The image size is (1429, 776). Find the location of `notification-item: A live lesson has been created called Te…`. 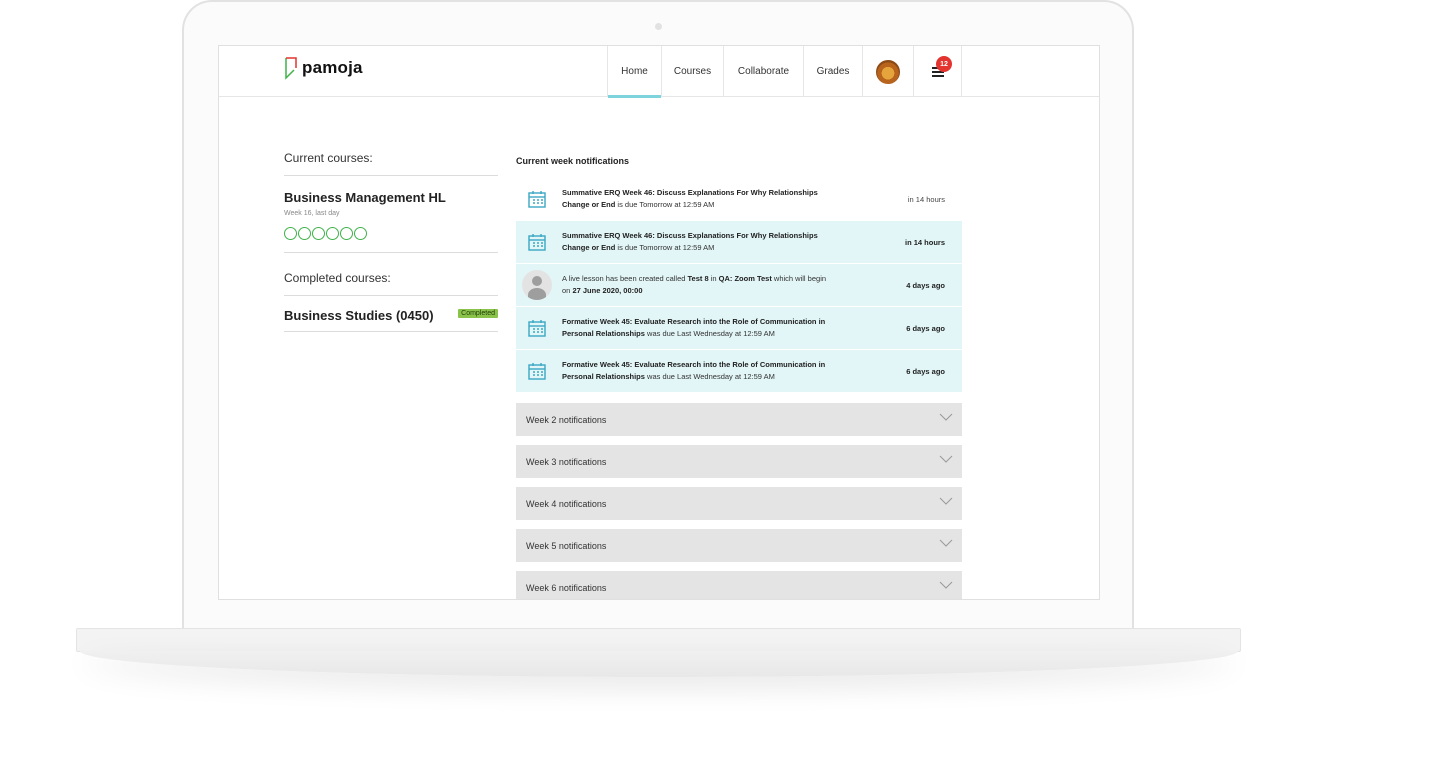

notification-item: A live lesson has been created called Te… is located at coordinates (739, 285).